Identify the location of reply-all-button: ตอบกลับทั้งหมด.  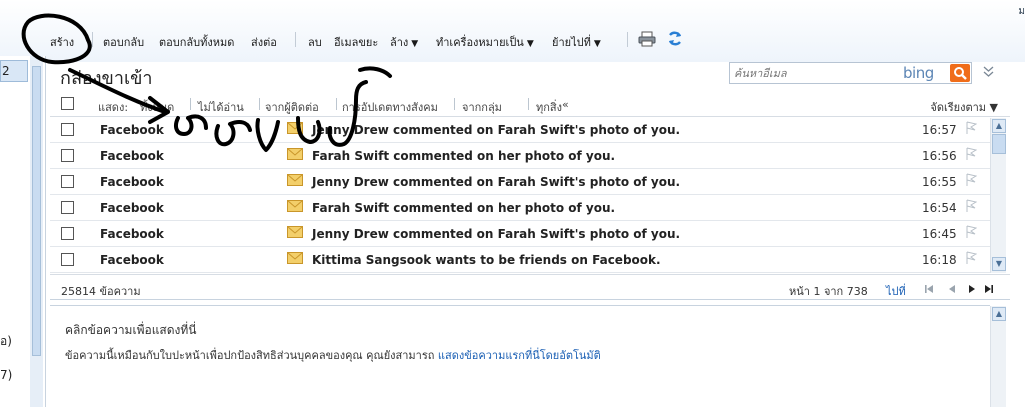
(196, 42).